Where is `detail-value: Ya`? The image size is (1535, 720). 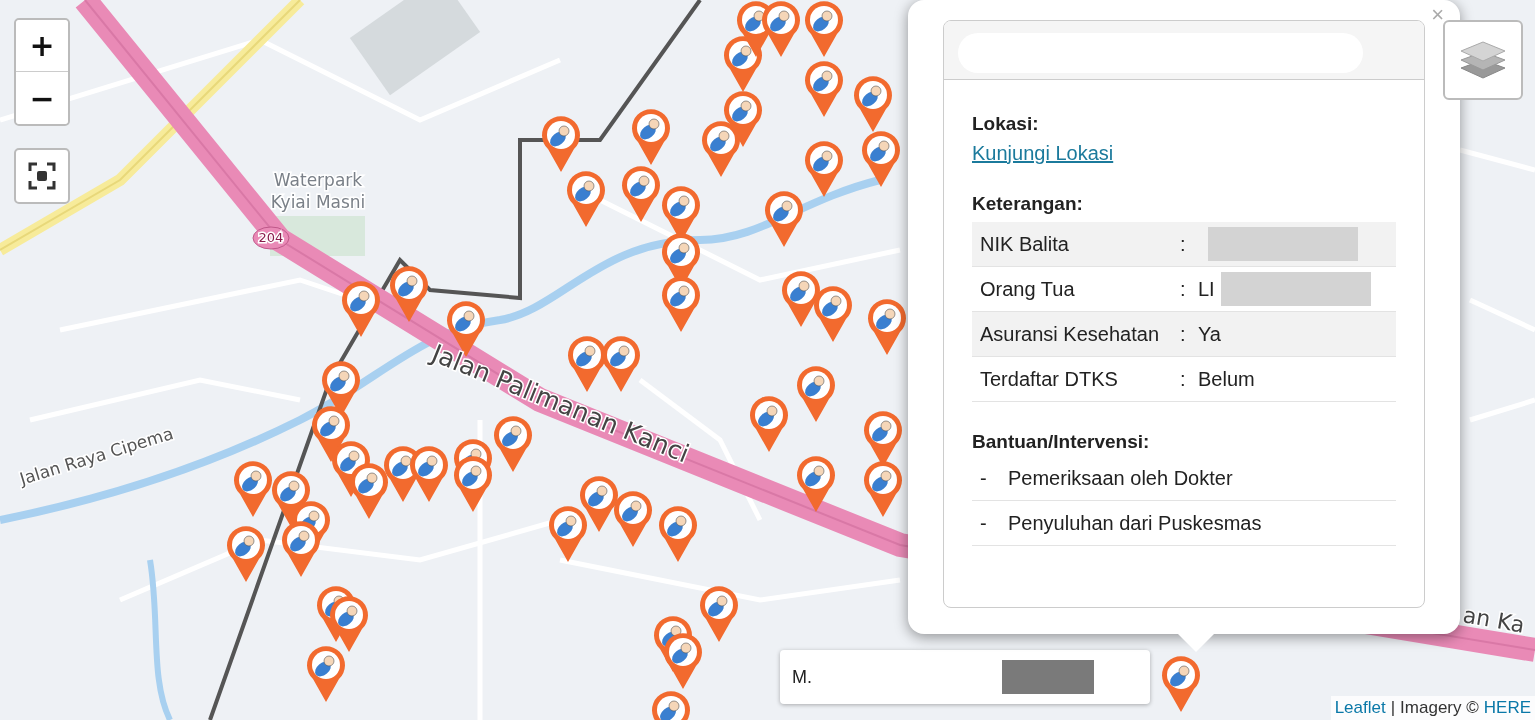
detail-value: Ya is located at coordinates (1209, 334).